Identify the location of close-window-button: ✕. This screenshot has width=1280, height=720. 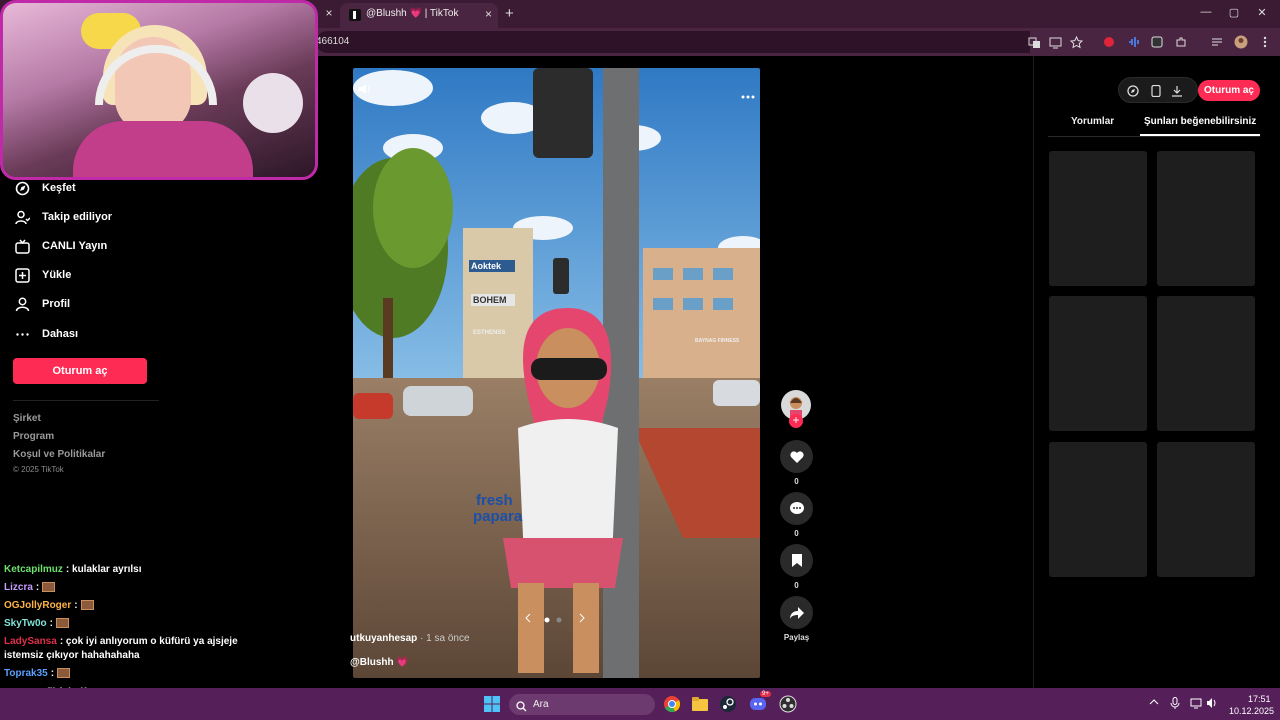
(1262, 12).